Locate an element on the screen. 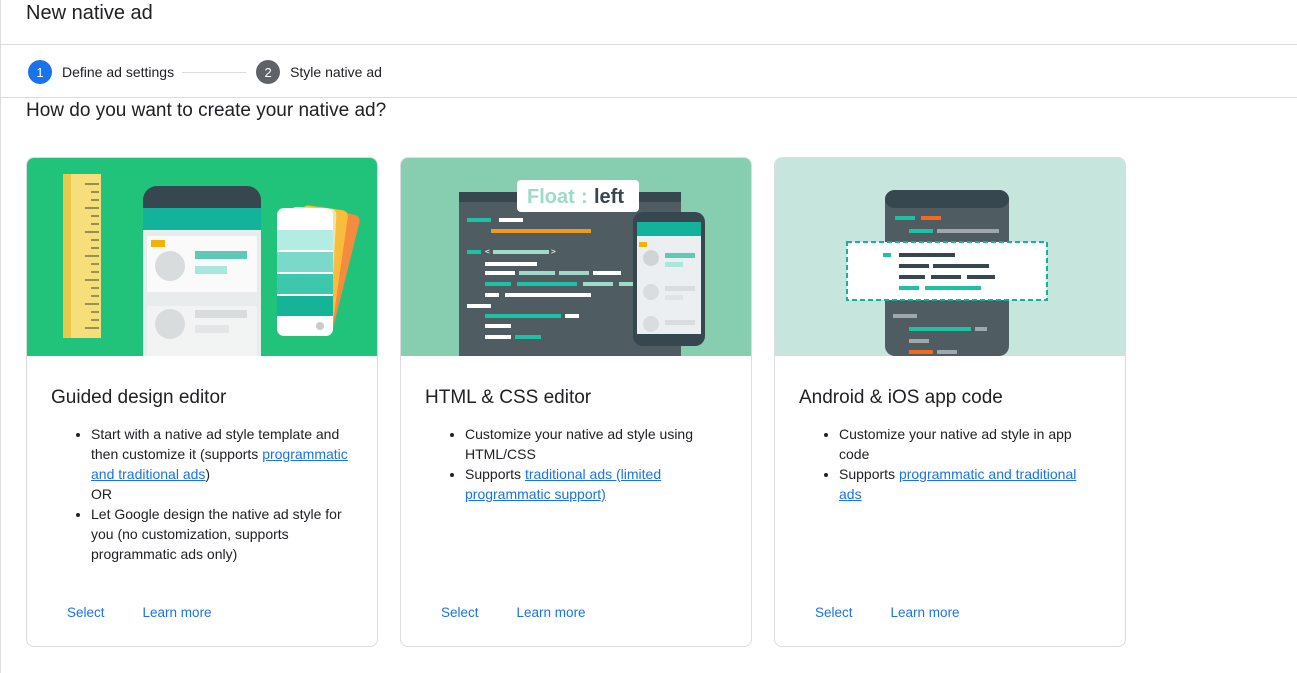 The image size is (1297, 673). card-title: Android & iOS app code is located at coordinates (901, 397).